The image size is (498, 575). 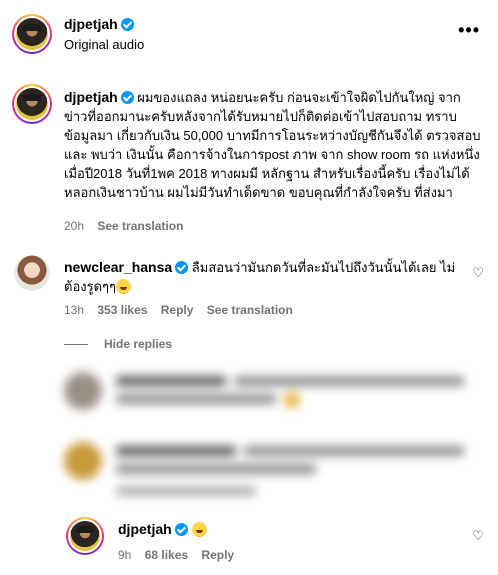 I want to click on comment-see-translation: See translation, so click(x=250, y=310).